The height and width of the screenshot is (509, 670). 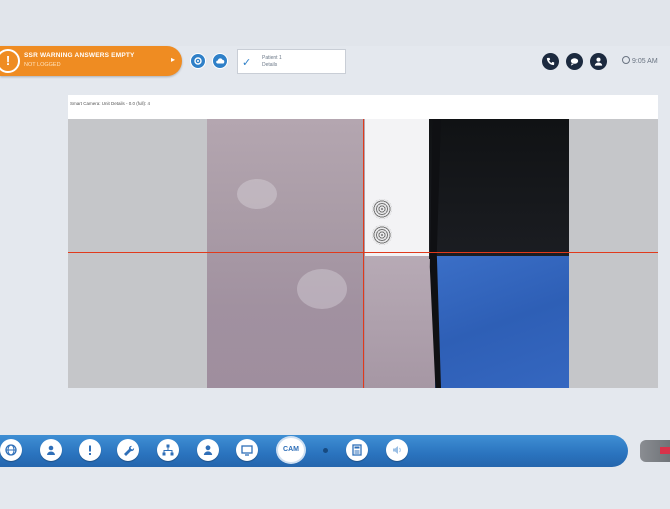 I want to click on profile-button, so click(x=208, y=450).